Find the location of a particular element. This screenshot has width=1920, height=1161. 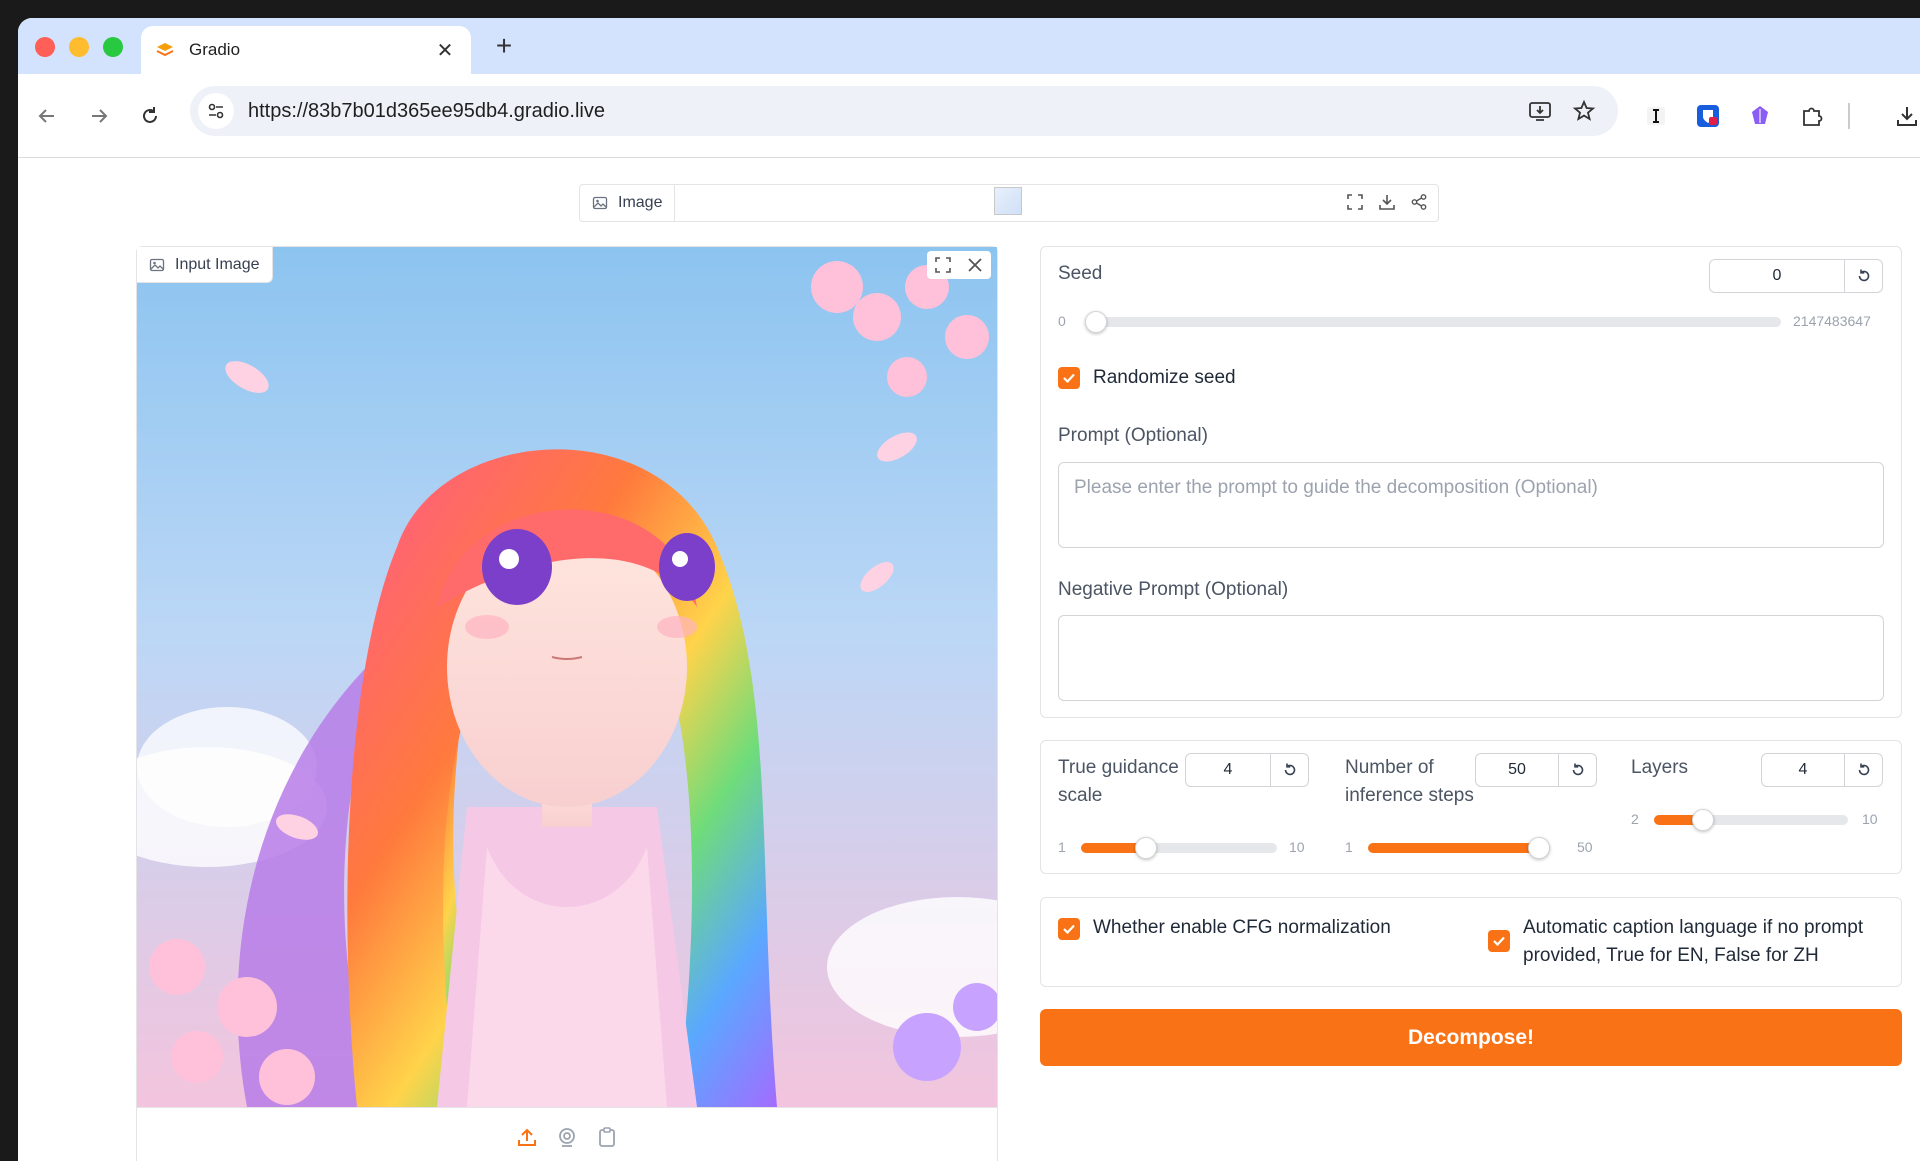

seed-reset-button is located at coordinates (1863, 276).